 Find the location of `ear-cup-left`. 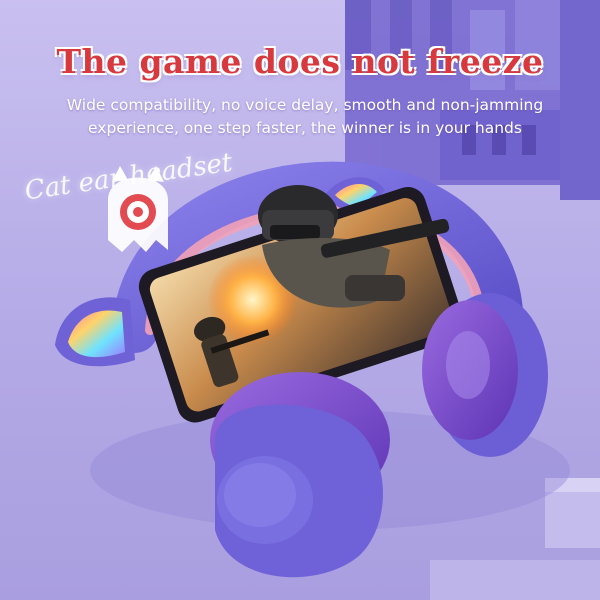

ear-cup-left is located at coordinates (300, 475).